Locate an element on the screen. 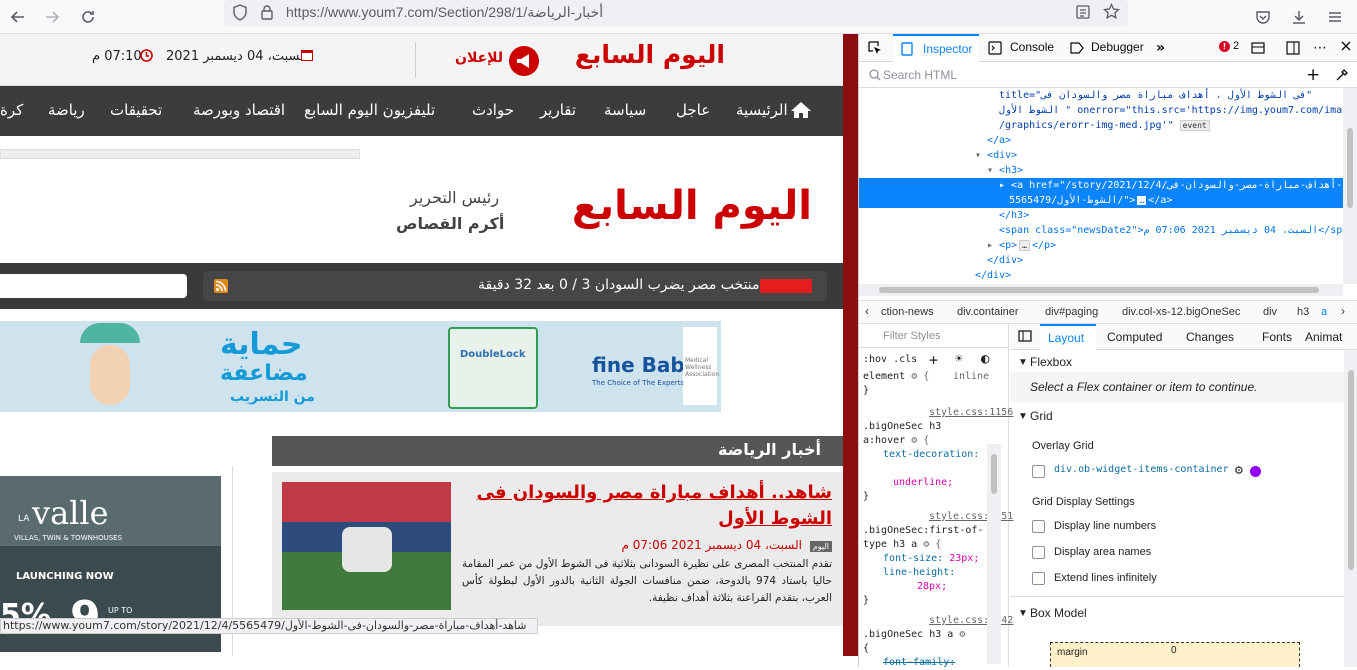 The height and width of the screenshot is (670, 1357). nav-accidents: حوادث is located at coordinates (493, 110).